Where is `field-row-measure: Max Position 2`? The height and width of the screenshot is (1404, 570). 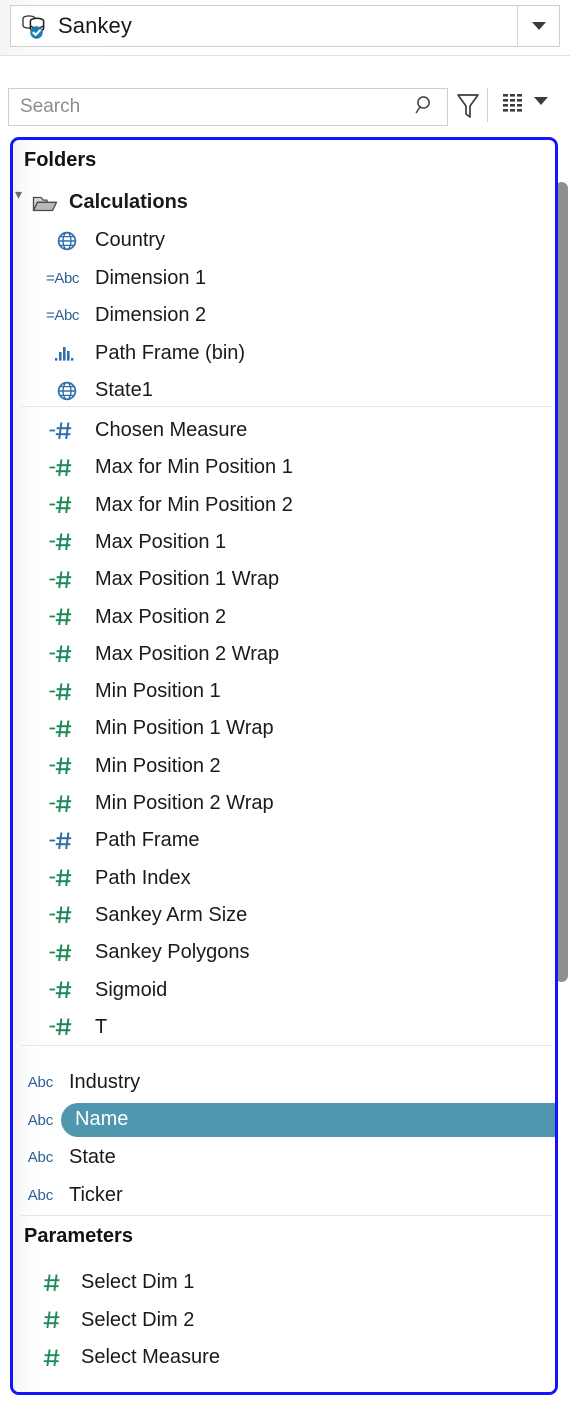
field-row-measure: Max Position 2 is located at coordinates (284, 617).